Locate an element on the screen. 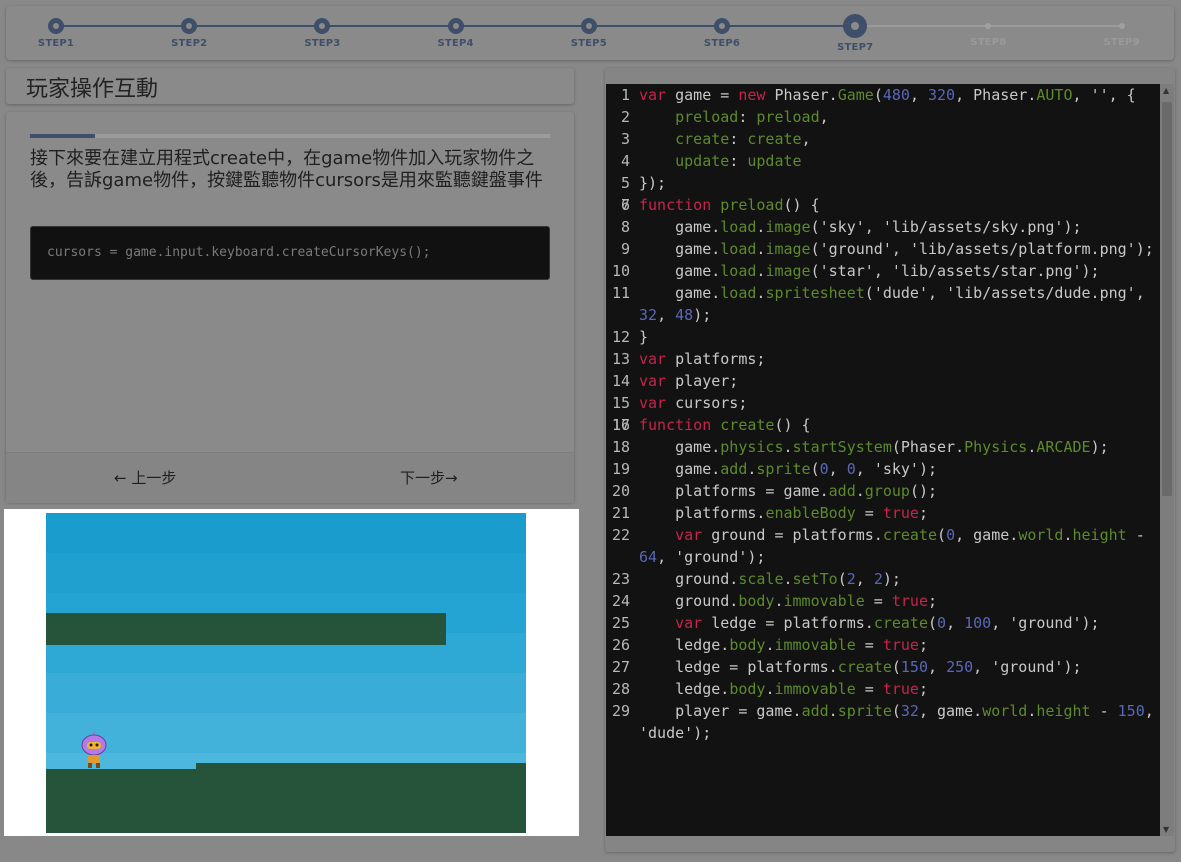 The width and height of the screenshot is (1181, 862). code-line: 4 update: update is located at coordinates (883, 161).